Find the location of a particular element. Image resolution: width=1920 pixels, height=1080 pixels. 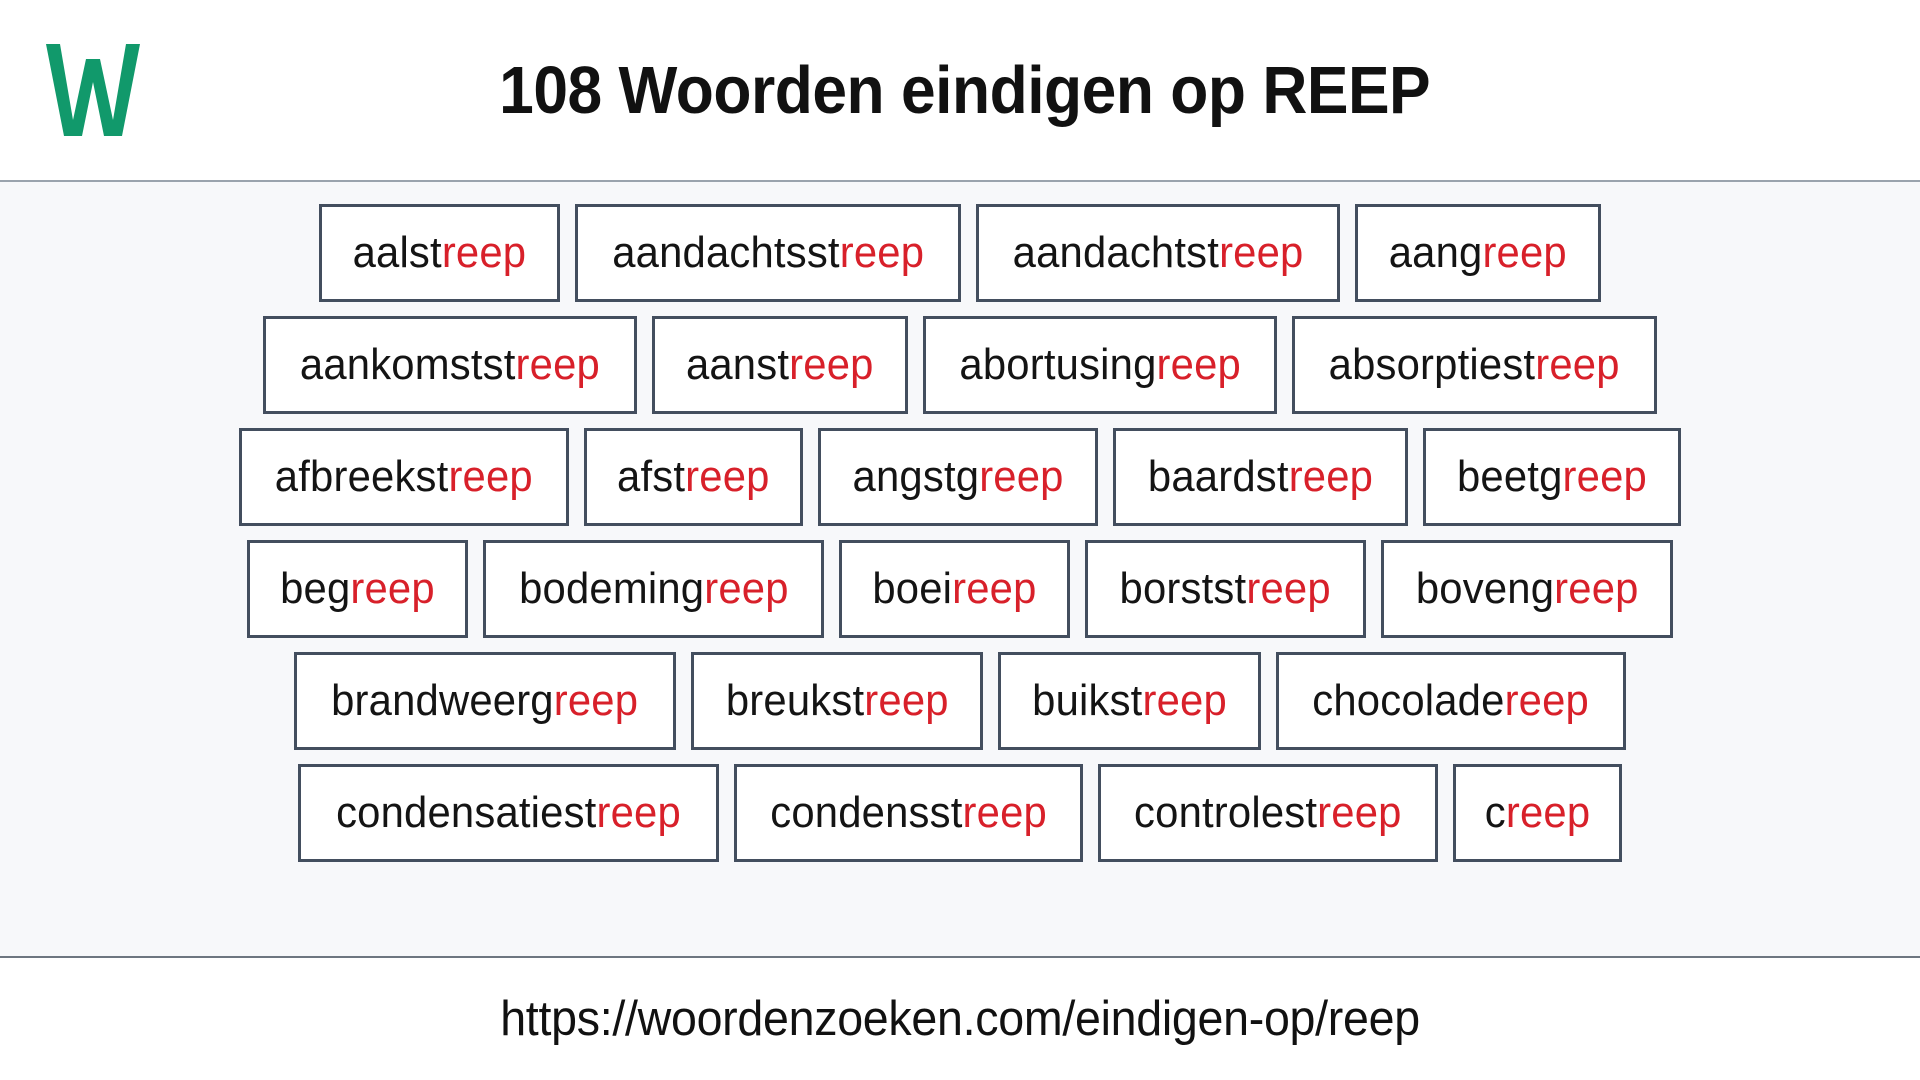

word-prefix: breukst is located at coordinates (794, 700).